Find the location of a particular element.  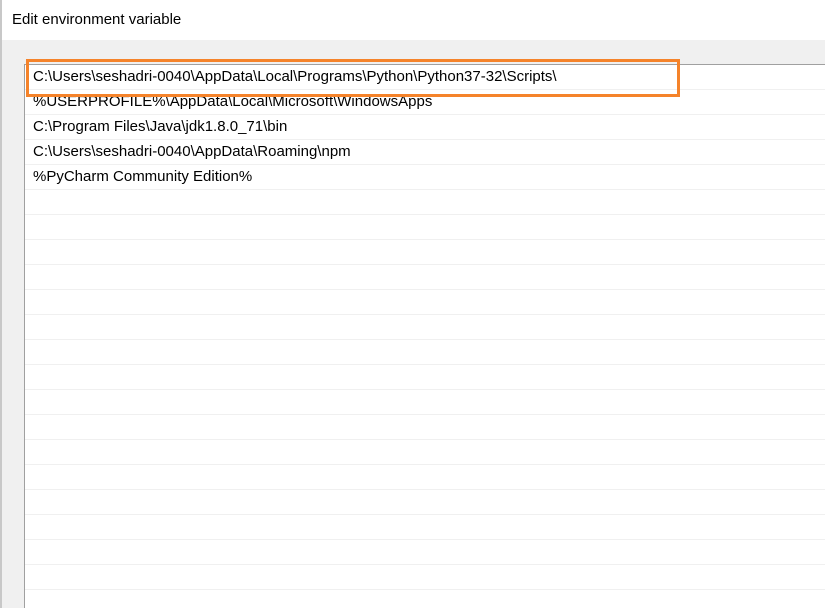

path-entry-text: C:\Program Files\Java\jdk1.8.0_71\bin is located at coordinates (160, 126).